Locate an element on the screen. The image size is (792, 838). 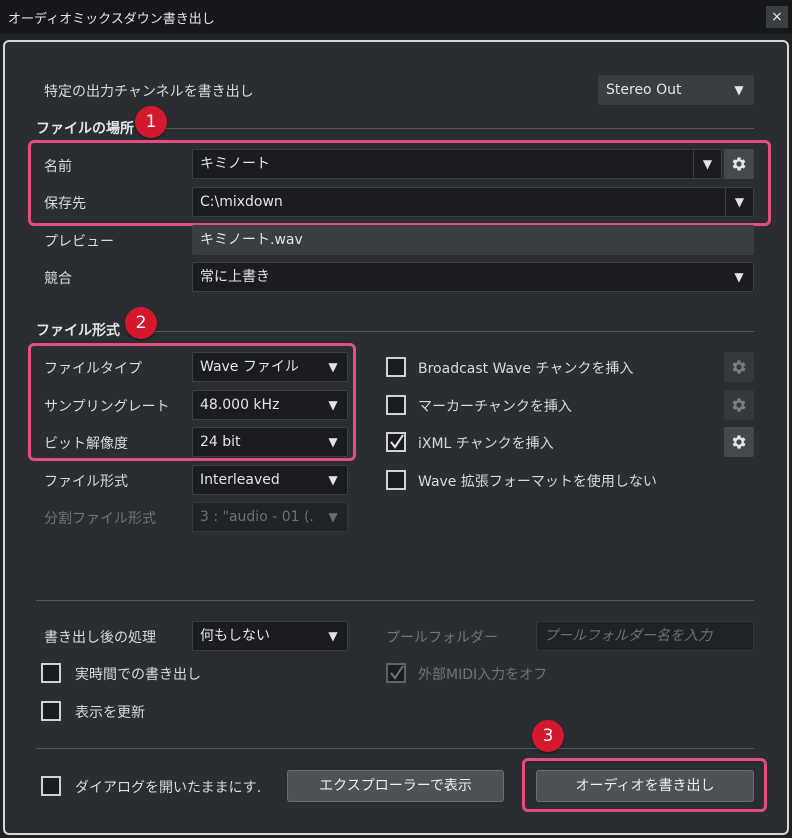
preview-value: キミノート.wav is located at coordinates (251, 240).